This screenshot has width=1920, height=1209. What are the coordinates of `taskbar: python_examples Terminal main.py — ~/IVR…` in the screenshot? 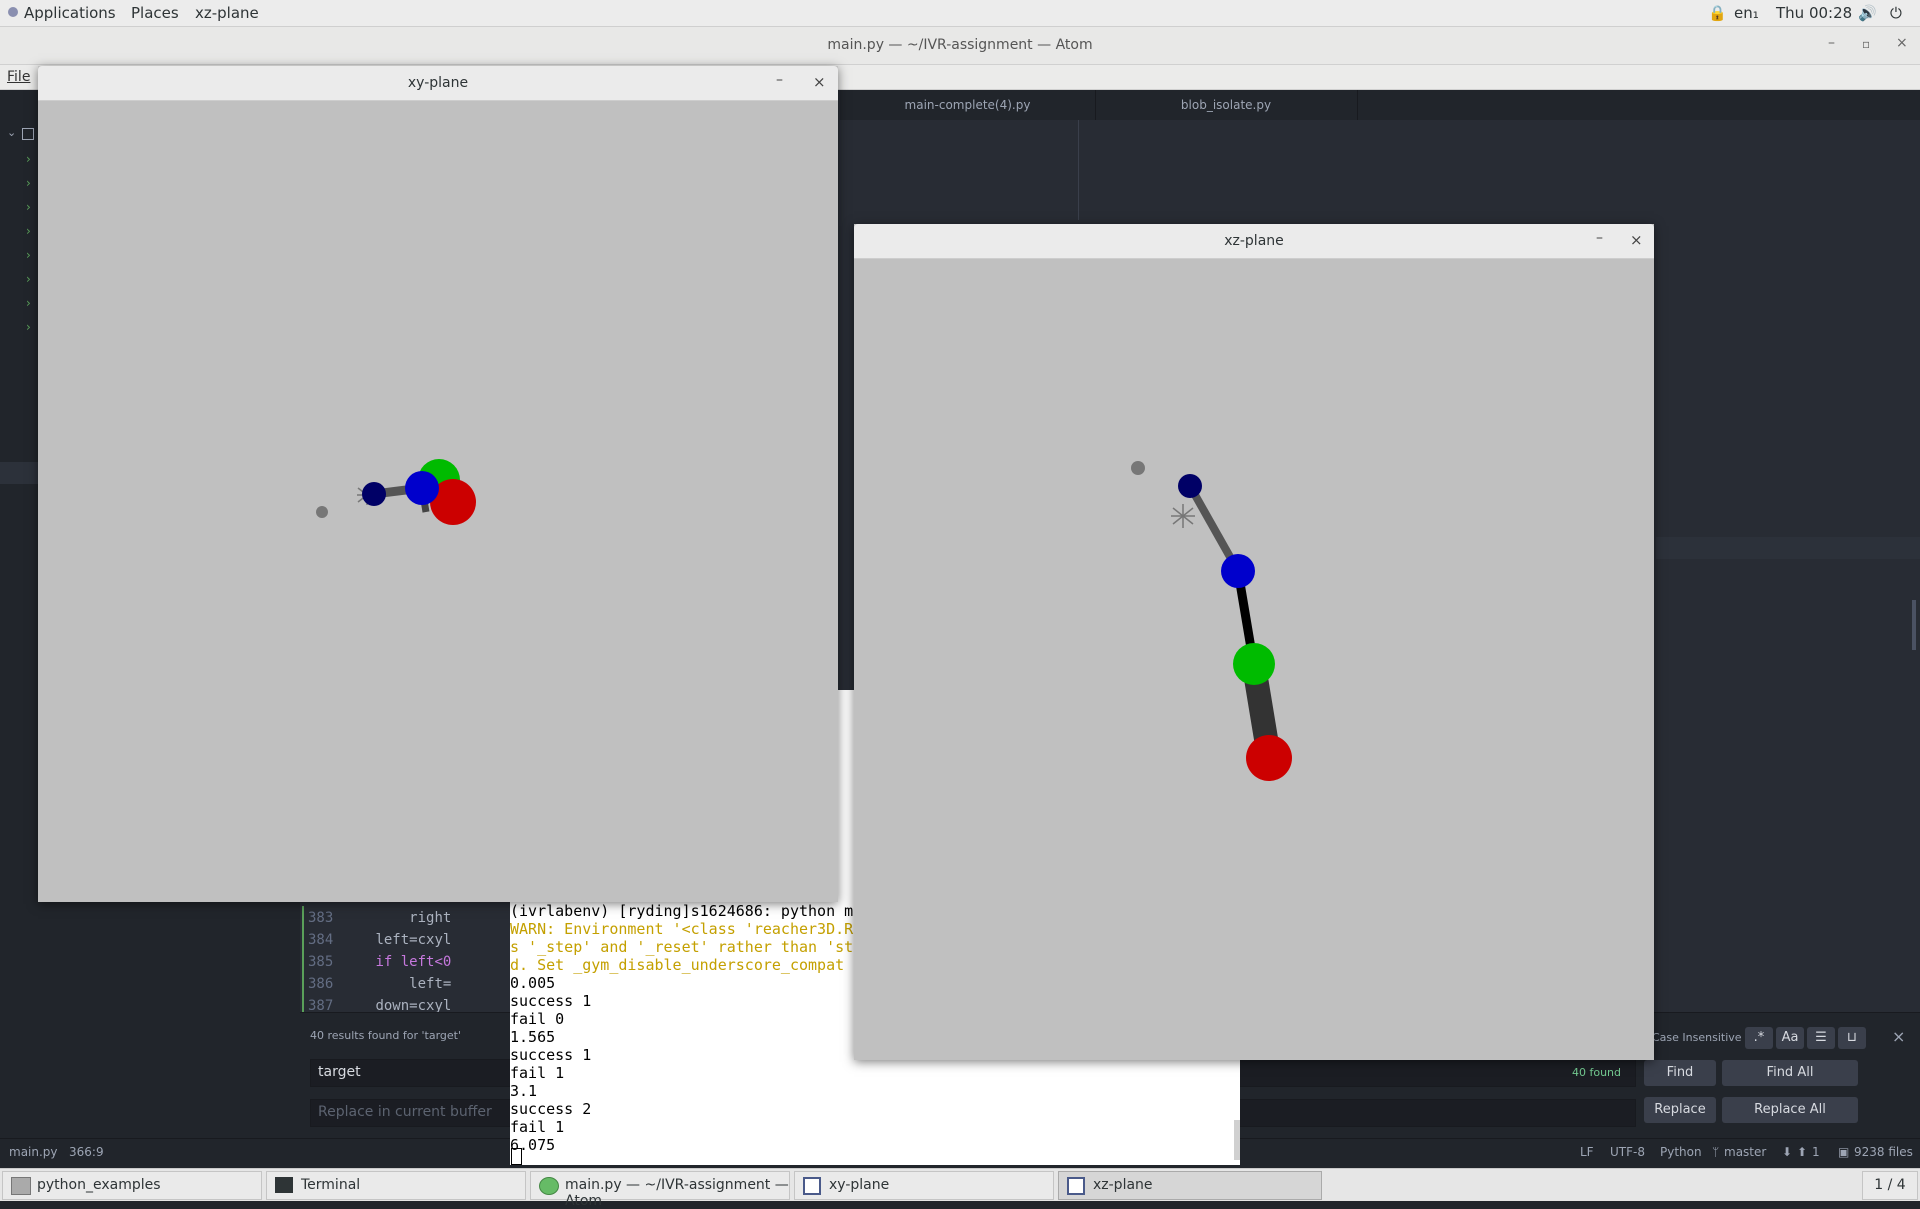 It's located at (960, 1188).